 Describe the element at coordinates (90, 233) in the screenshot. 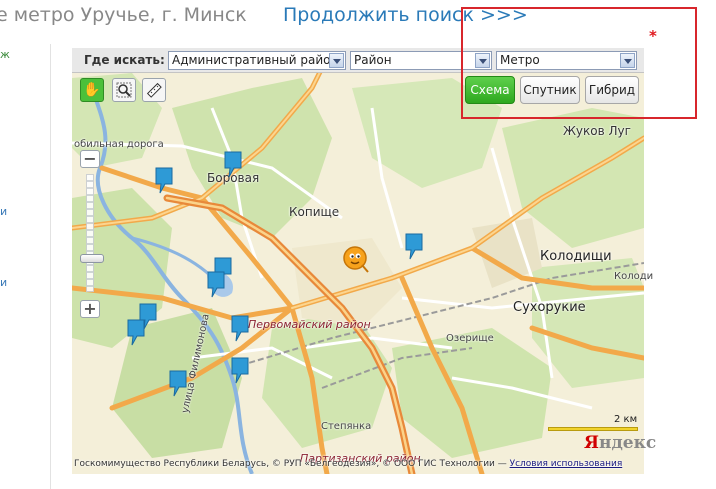

I see `zoom-slider-track` at that location.